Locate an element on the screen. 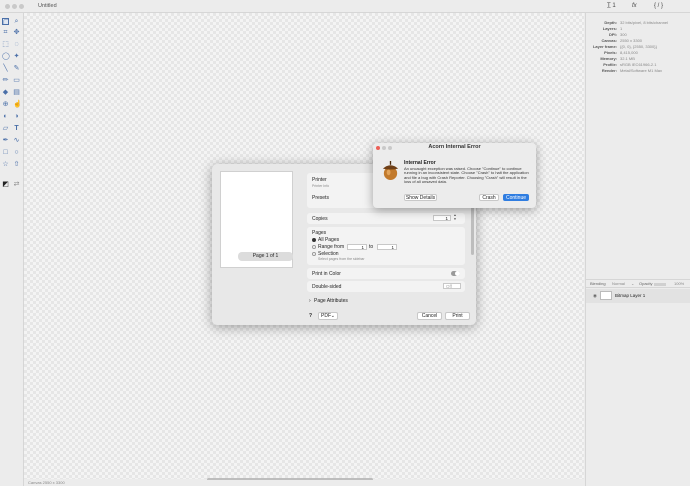 Image resolution: width=690 pixels, height=486 pixels. eraser-tool-icon: ▭ is located at coordinates (16, 80).